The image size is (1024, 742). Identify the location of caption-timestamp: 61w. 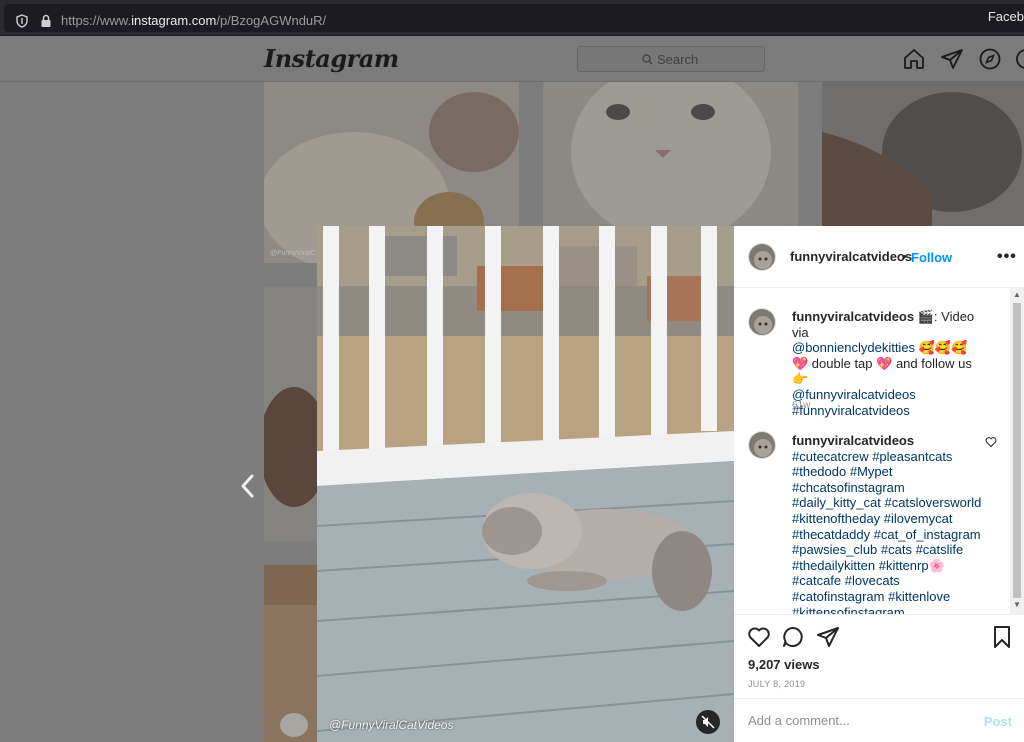
(801, 405).